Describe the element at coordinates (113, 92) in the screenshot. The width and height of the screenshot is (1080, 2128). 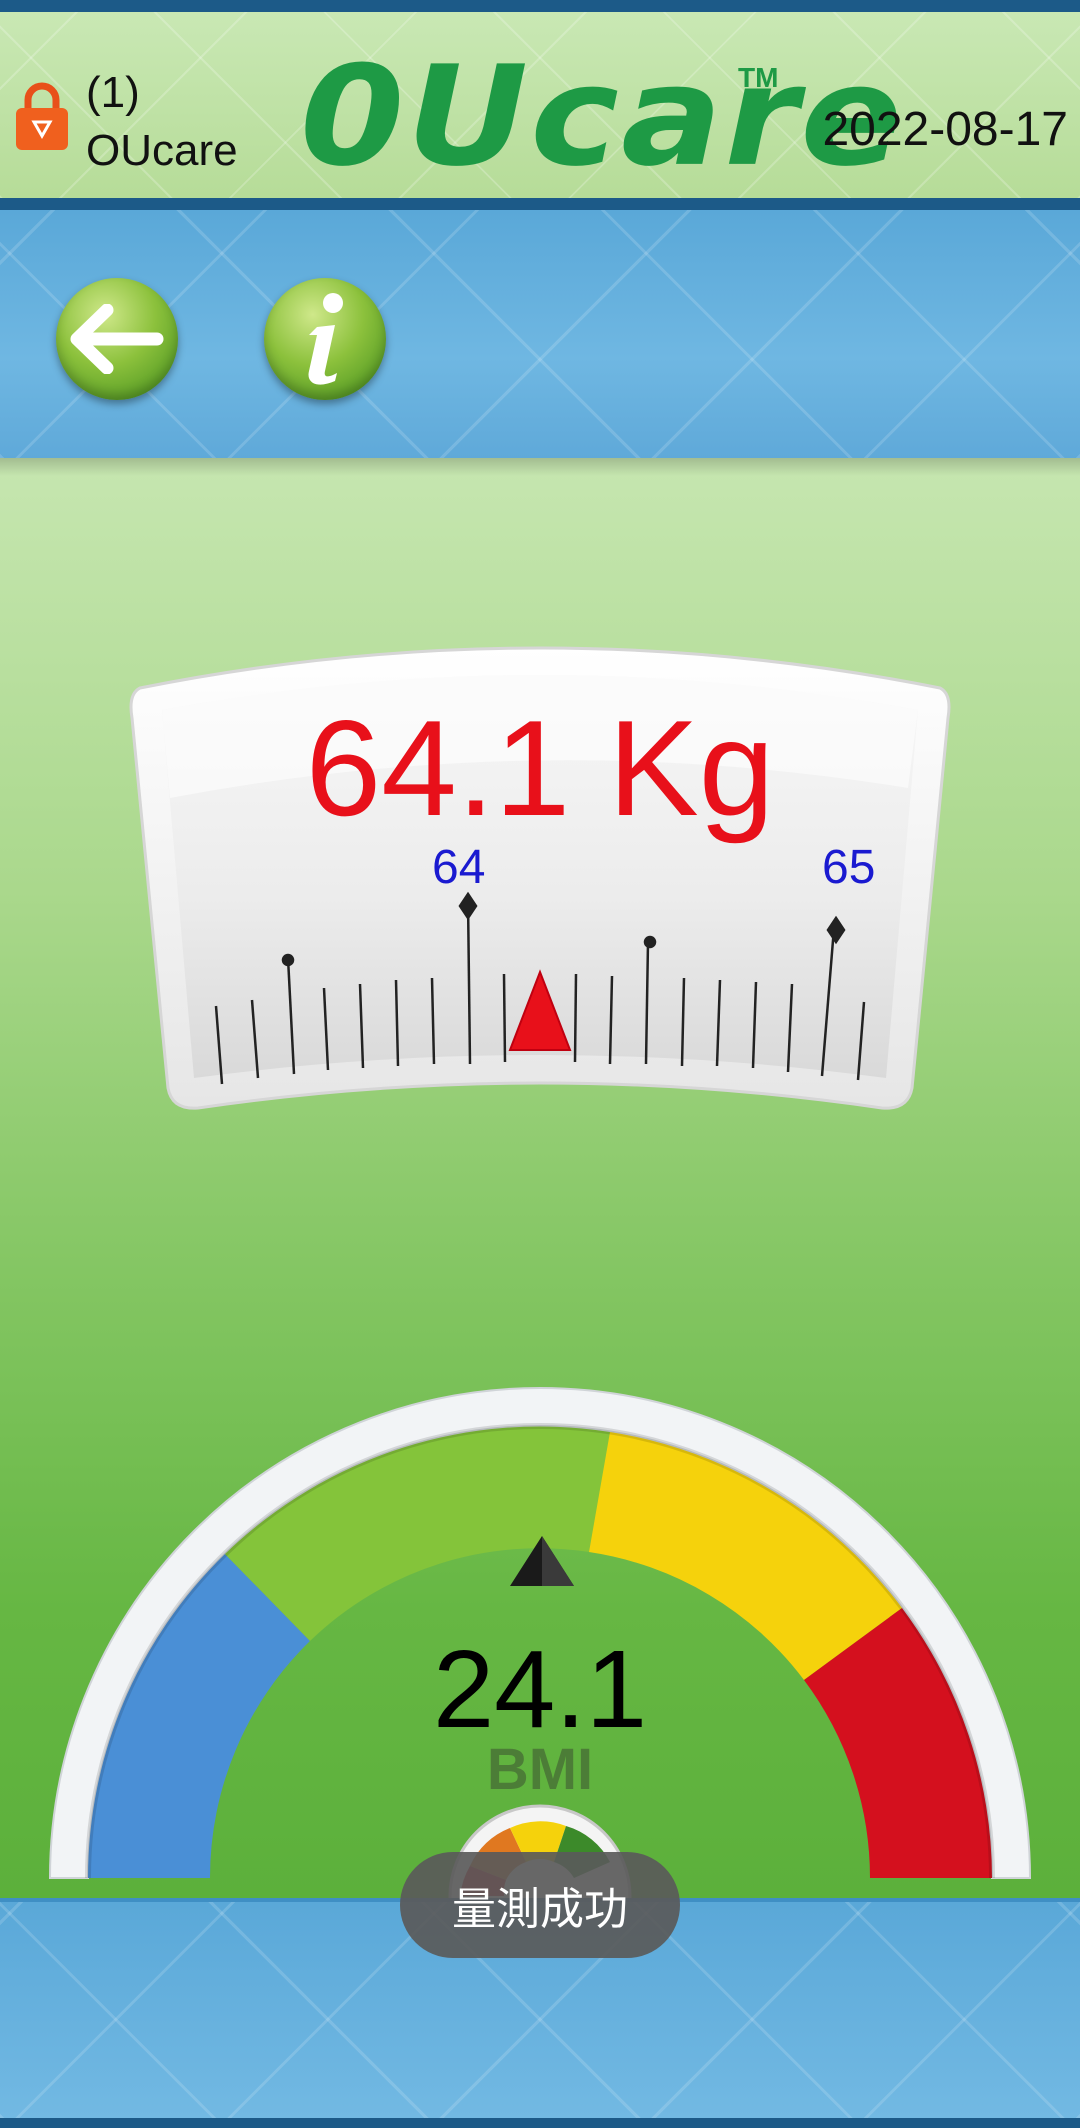
I see `user-index: (1)` at that location.